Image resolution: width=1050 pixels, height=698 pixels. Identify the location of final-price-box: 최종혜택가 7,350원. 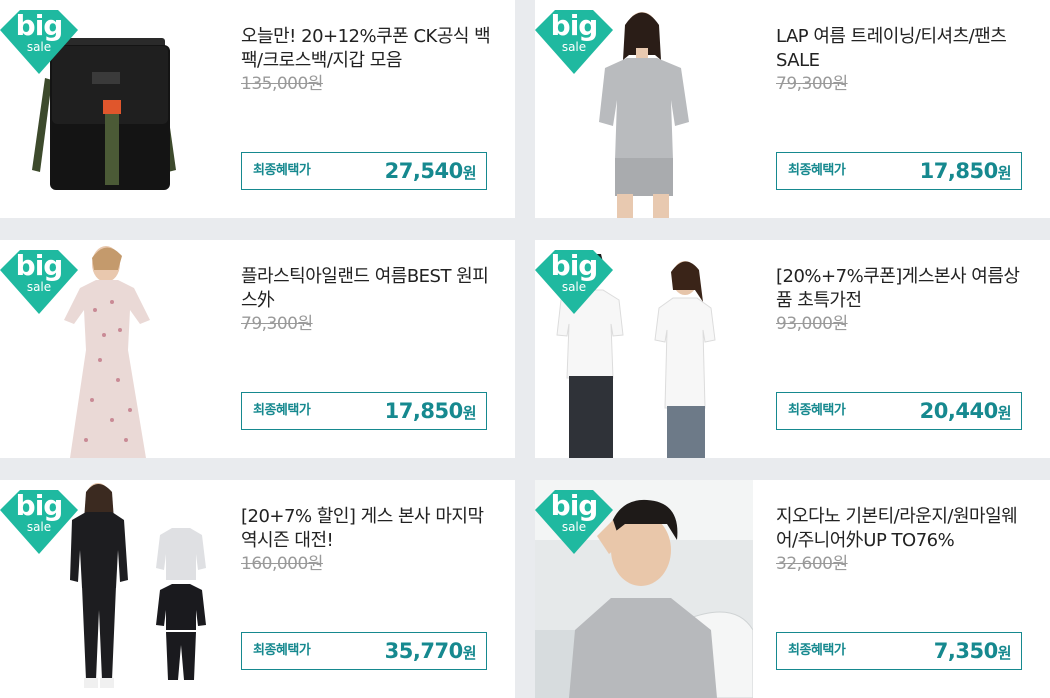
(899, 651).